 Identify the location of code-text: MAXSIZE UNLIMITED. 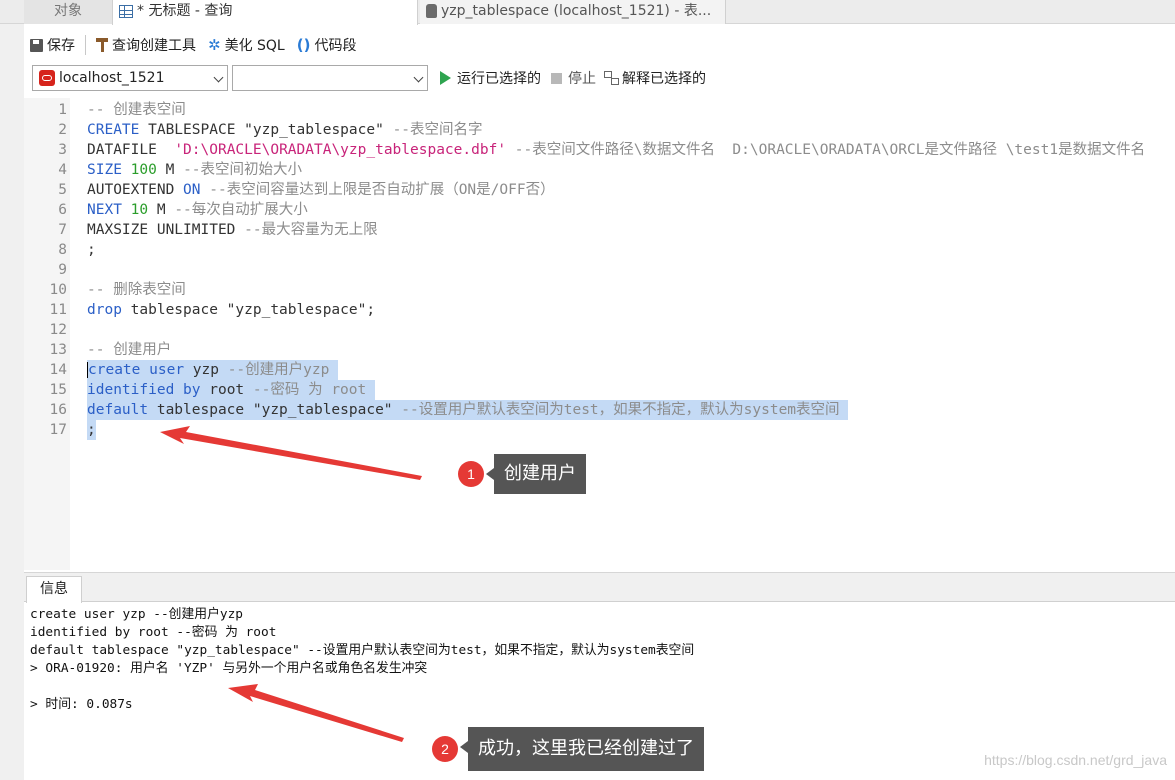
(166, 230).